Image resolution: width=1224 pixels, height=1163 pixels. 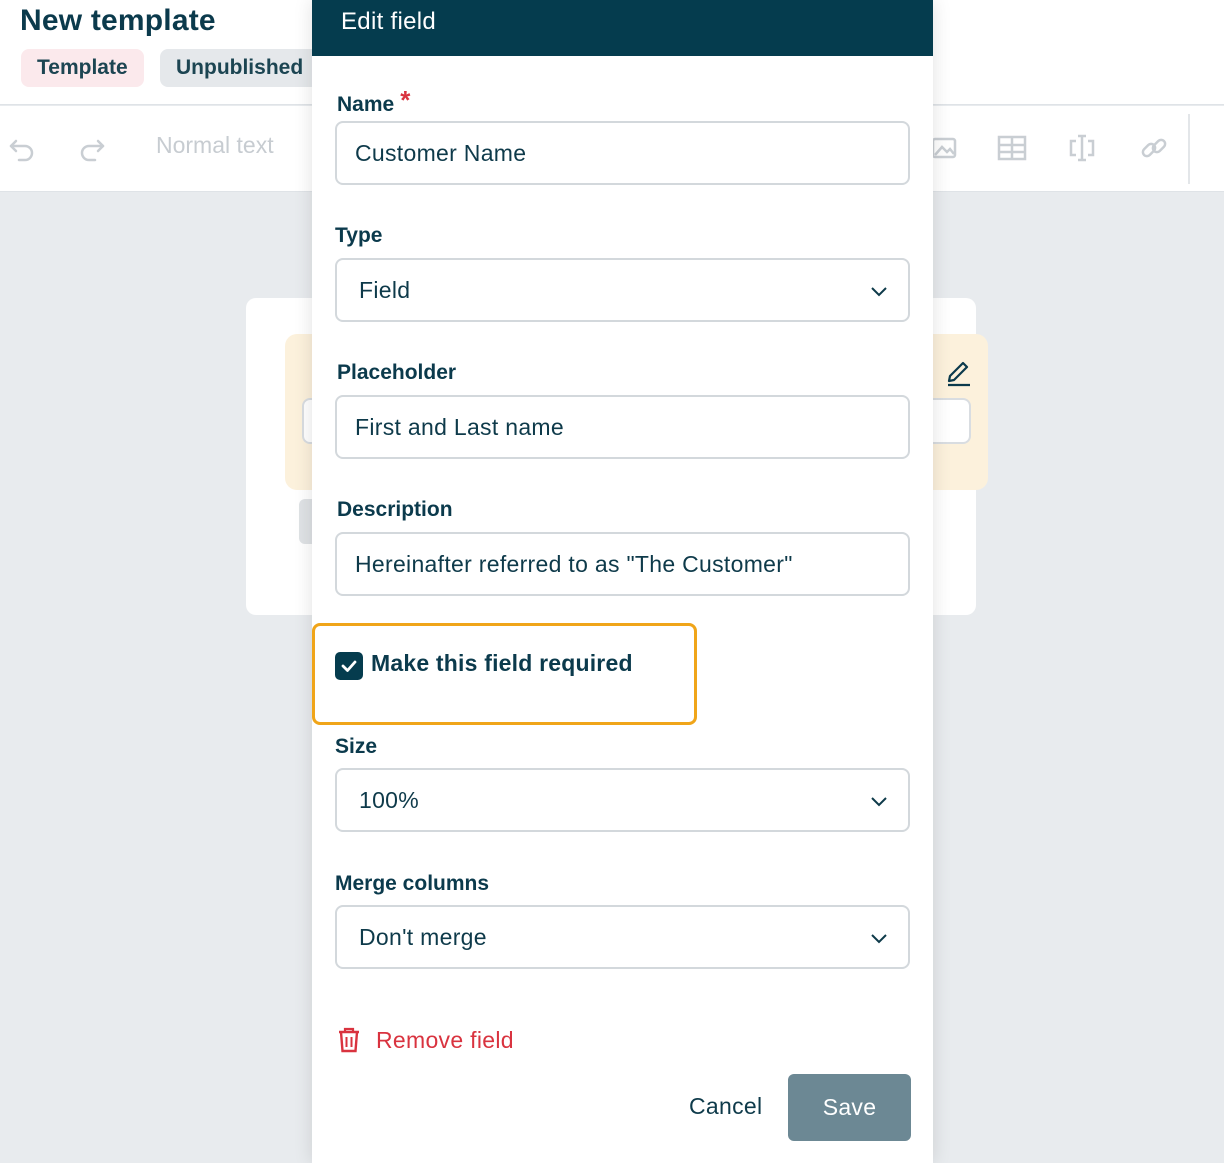 I want to click on redo-icon, so click(x=92, y=148).